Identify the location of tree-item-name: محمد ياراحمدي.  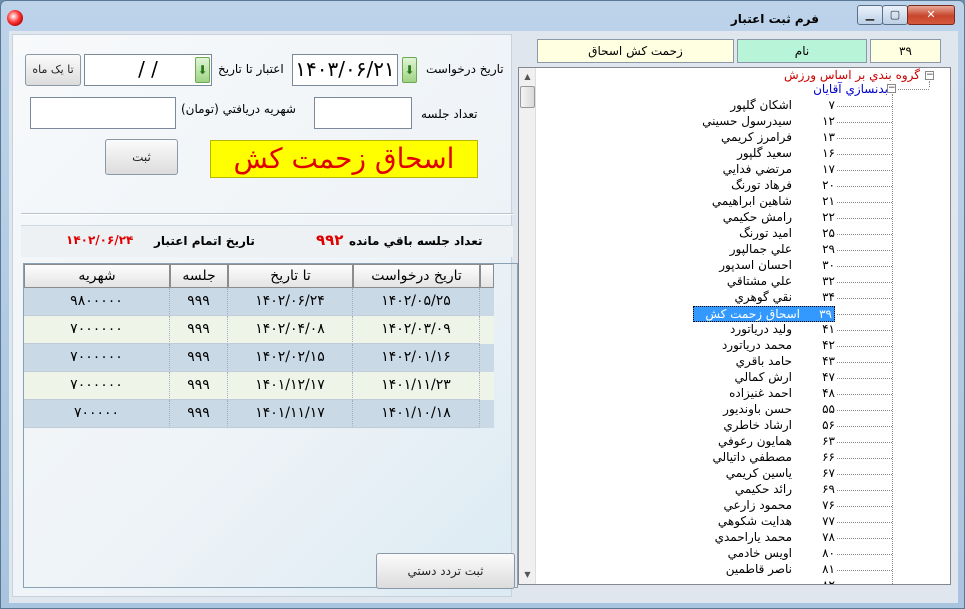
(753, 537).